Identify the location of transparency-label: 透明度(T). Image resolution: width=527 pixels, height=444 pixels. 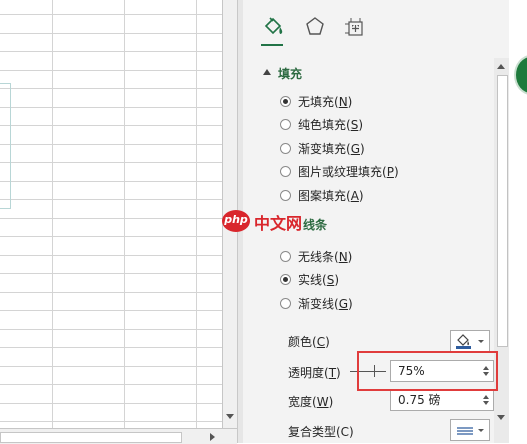
(314, 373).